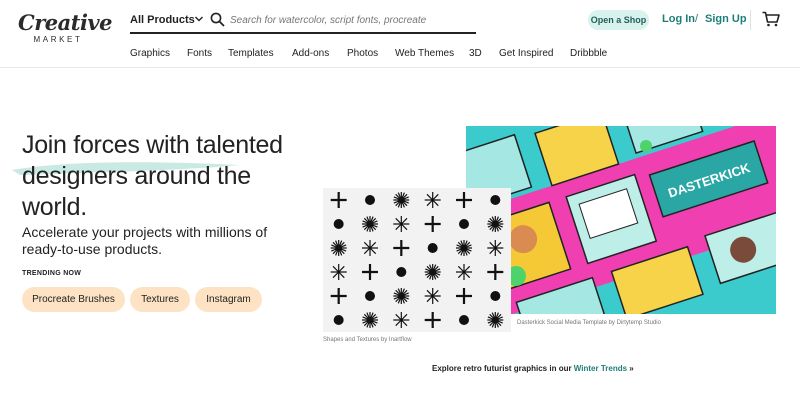 This screenshot has width=800, height=410. What do you see at coordinates (726, 19) in the screenshot?
I see `signup-link: Sign Up` at bounding box center [726, 19].